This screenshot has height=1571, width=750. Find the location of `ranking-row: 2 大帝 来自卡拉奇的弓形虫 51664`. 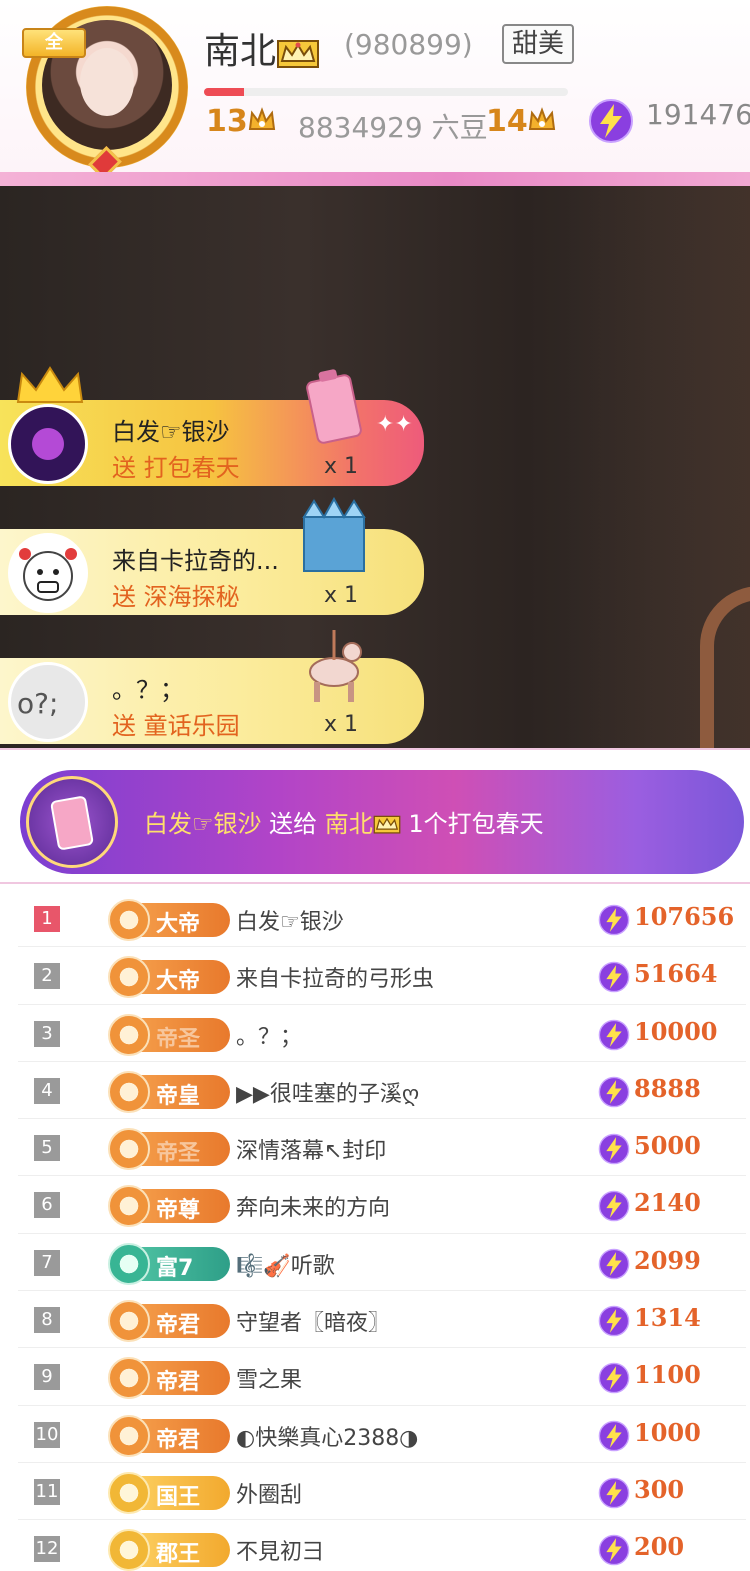

ranking-row: 2 大帝 来自卡拉奇的弓形虫 51664 is located at coordinates (382, 976).